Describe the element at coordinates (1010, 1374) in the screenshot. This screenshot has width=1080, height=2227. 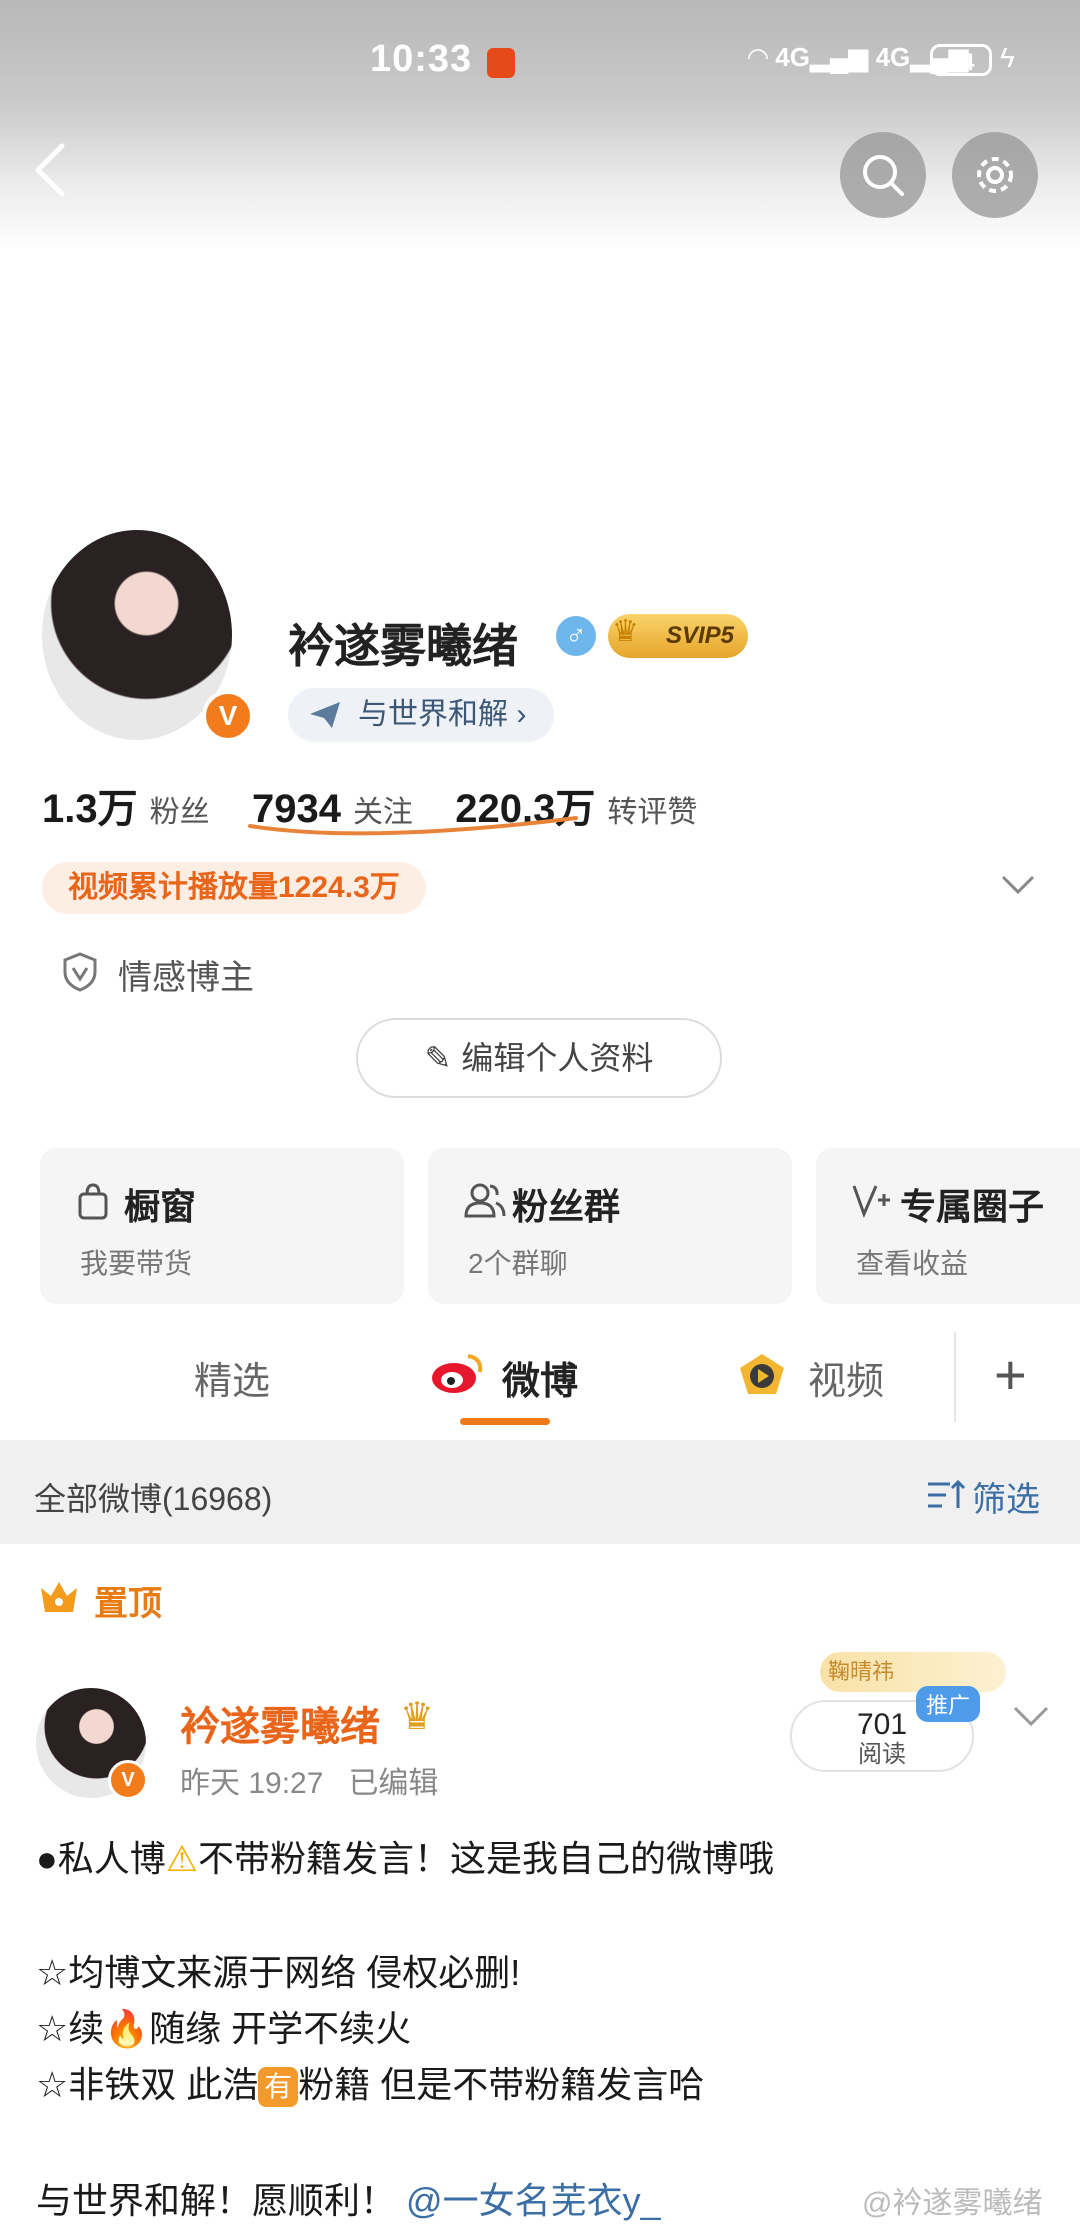
I see `add-tab-button: +` at that location.